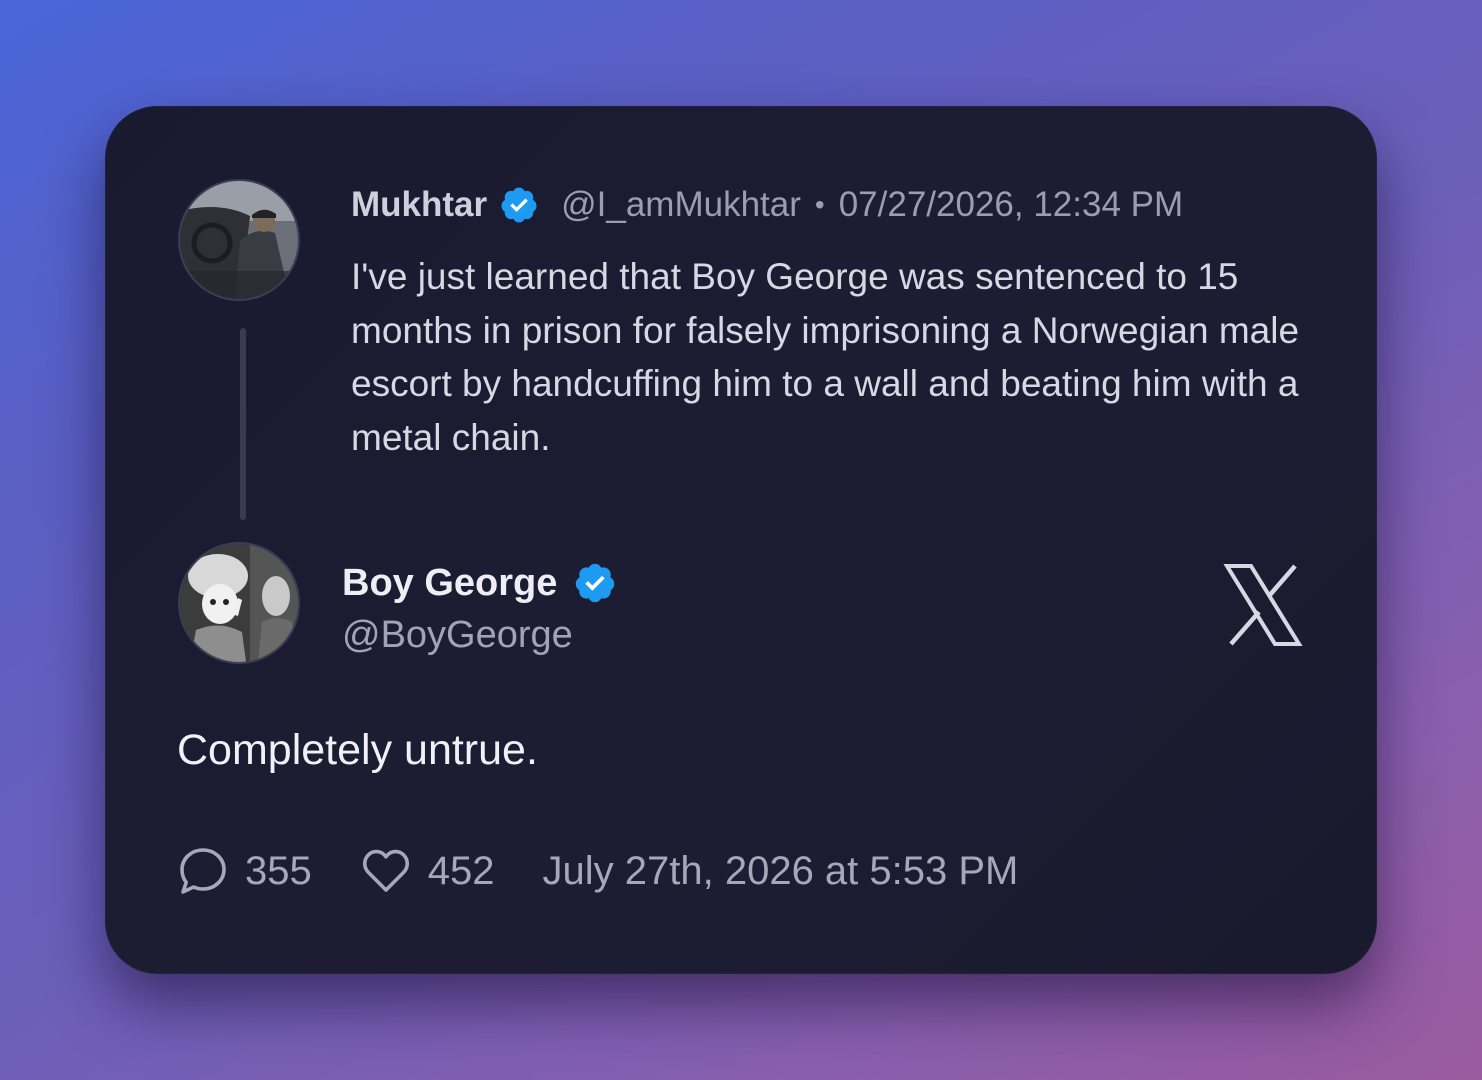  I want to click on comment-bubble-icon, so click(203, 871).